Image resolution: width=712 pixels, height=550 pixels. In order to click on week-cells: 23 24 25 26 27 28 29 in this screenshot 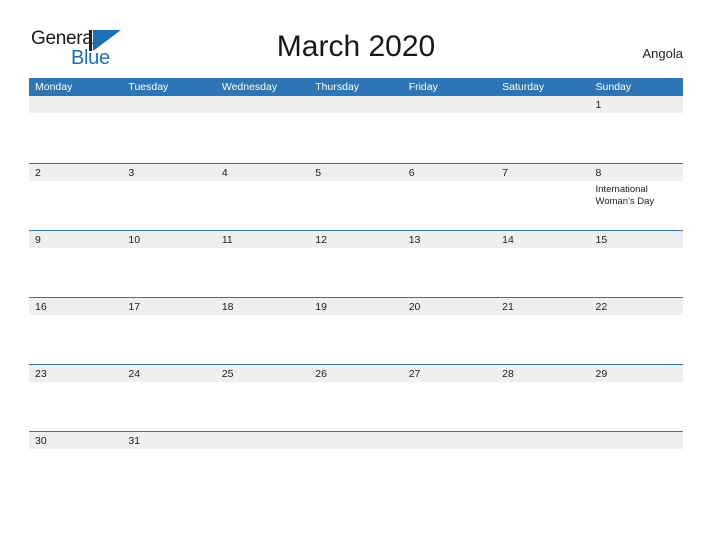, I will do `click(356, 398)`.